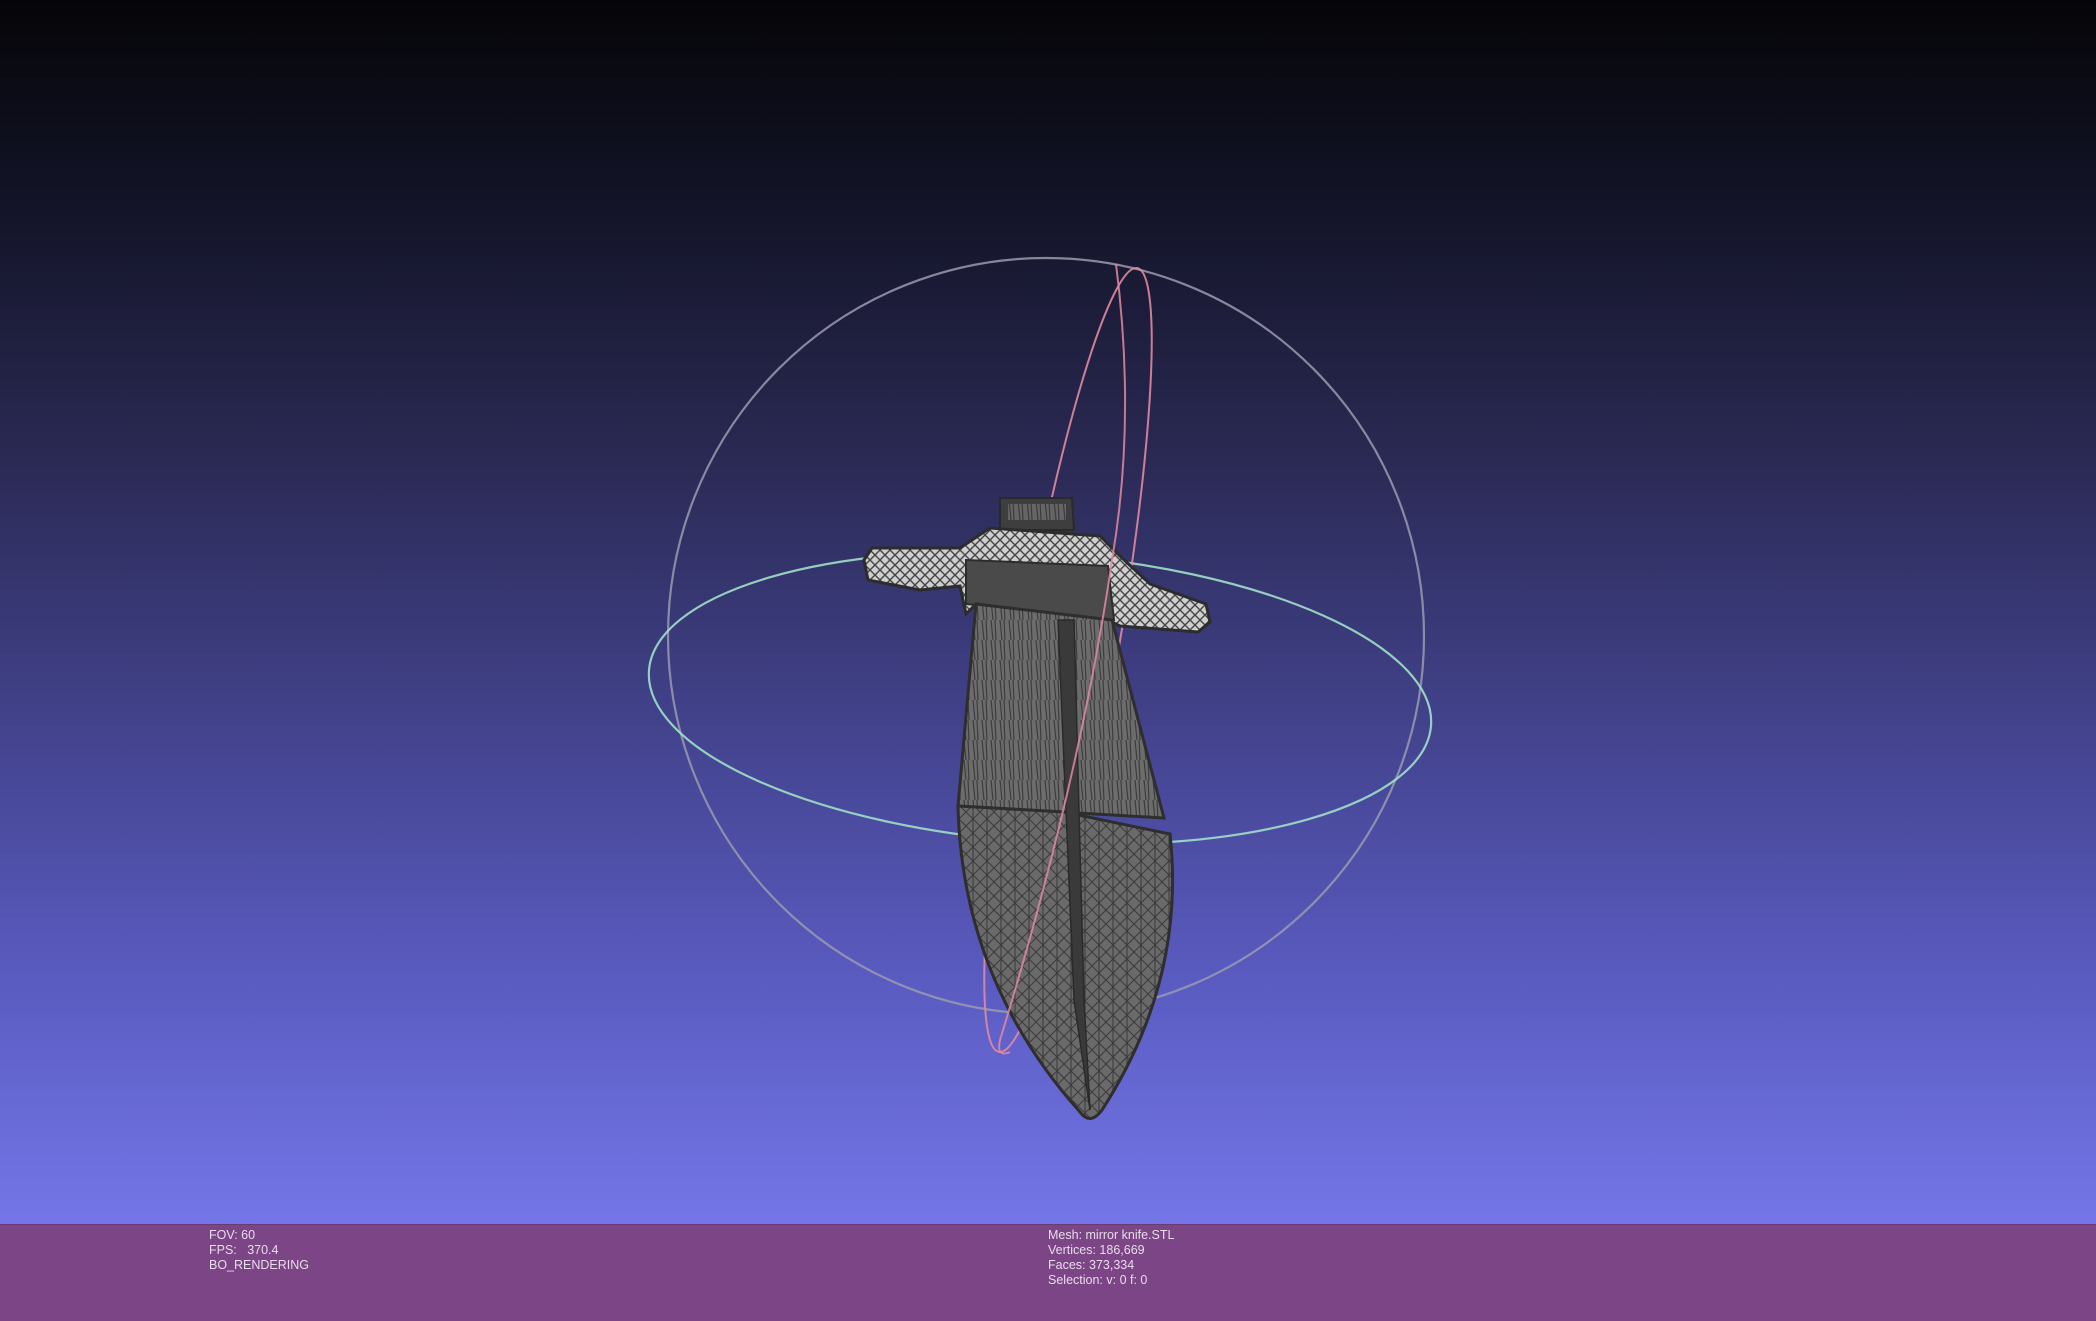 Image resolution: width=2096 pixels, height=1321 pixels. What do you see at coordinates (1037, 512) in the screenshot?
I see `knife-pommel-detail` at bounding box center [1037, 512].